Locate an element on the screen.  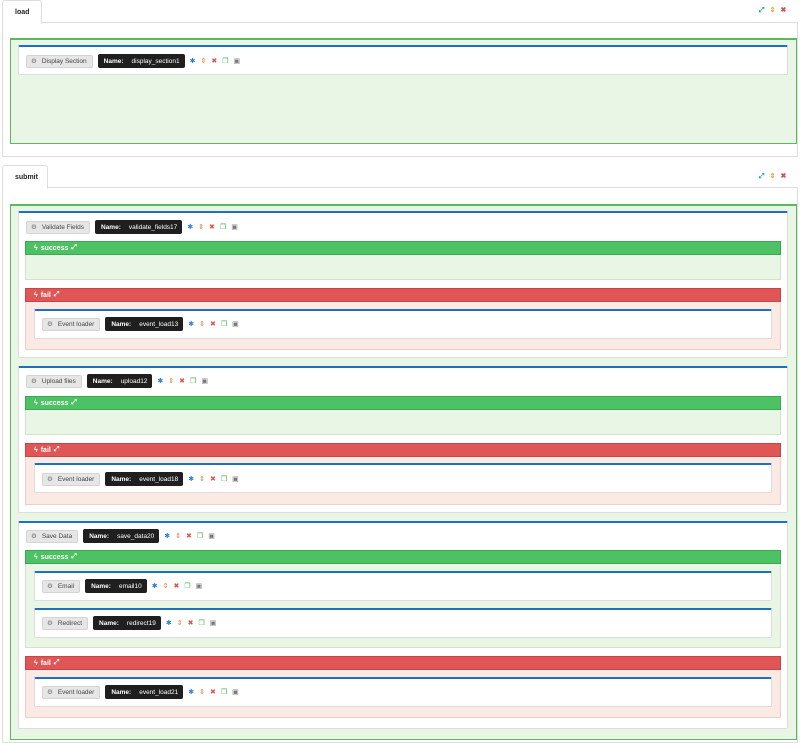
upload-files-type: Upload files is located at coordinates (58, 381).